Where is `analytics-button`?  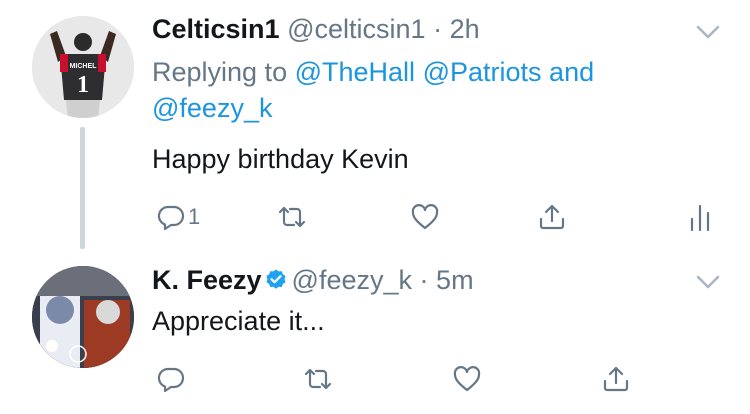
analytics-button is located at coordinates (700, 217).